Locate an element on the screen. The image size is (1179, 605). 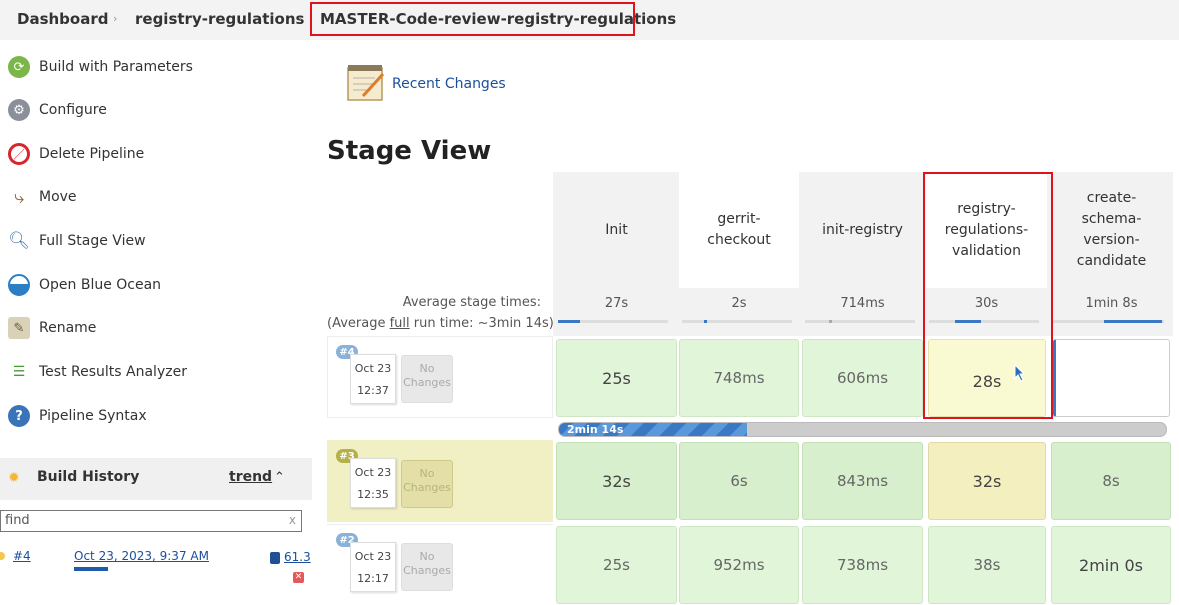
help-icon: ? is located at coordinates (19, 416).